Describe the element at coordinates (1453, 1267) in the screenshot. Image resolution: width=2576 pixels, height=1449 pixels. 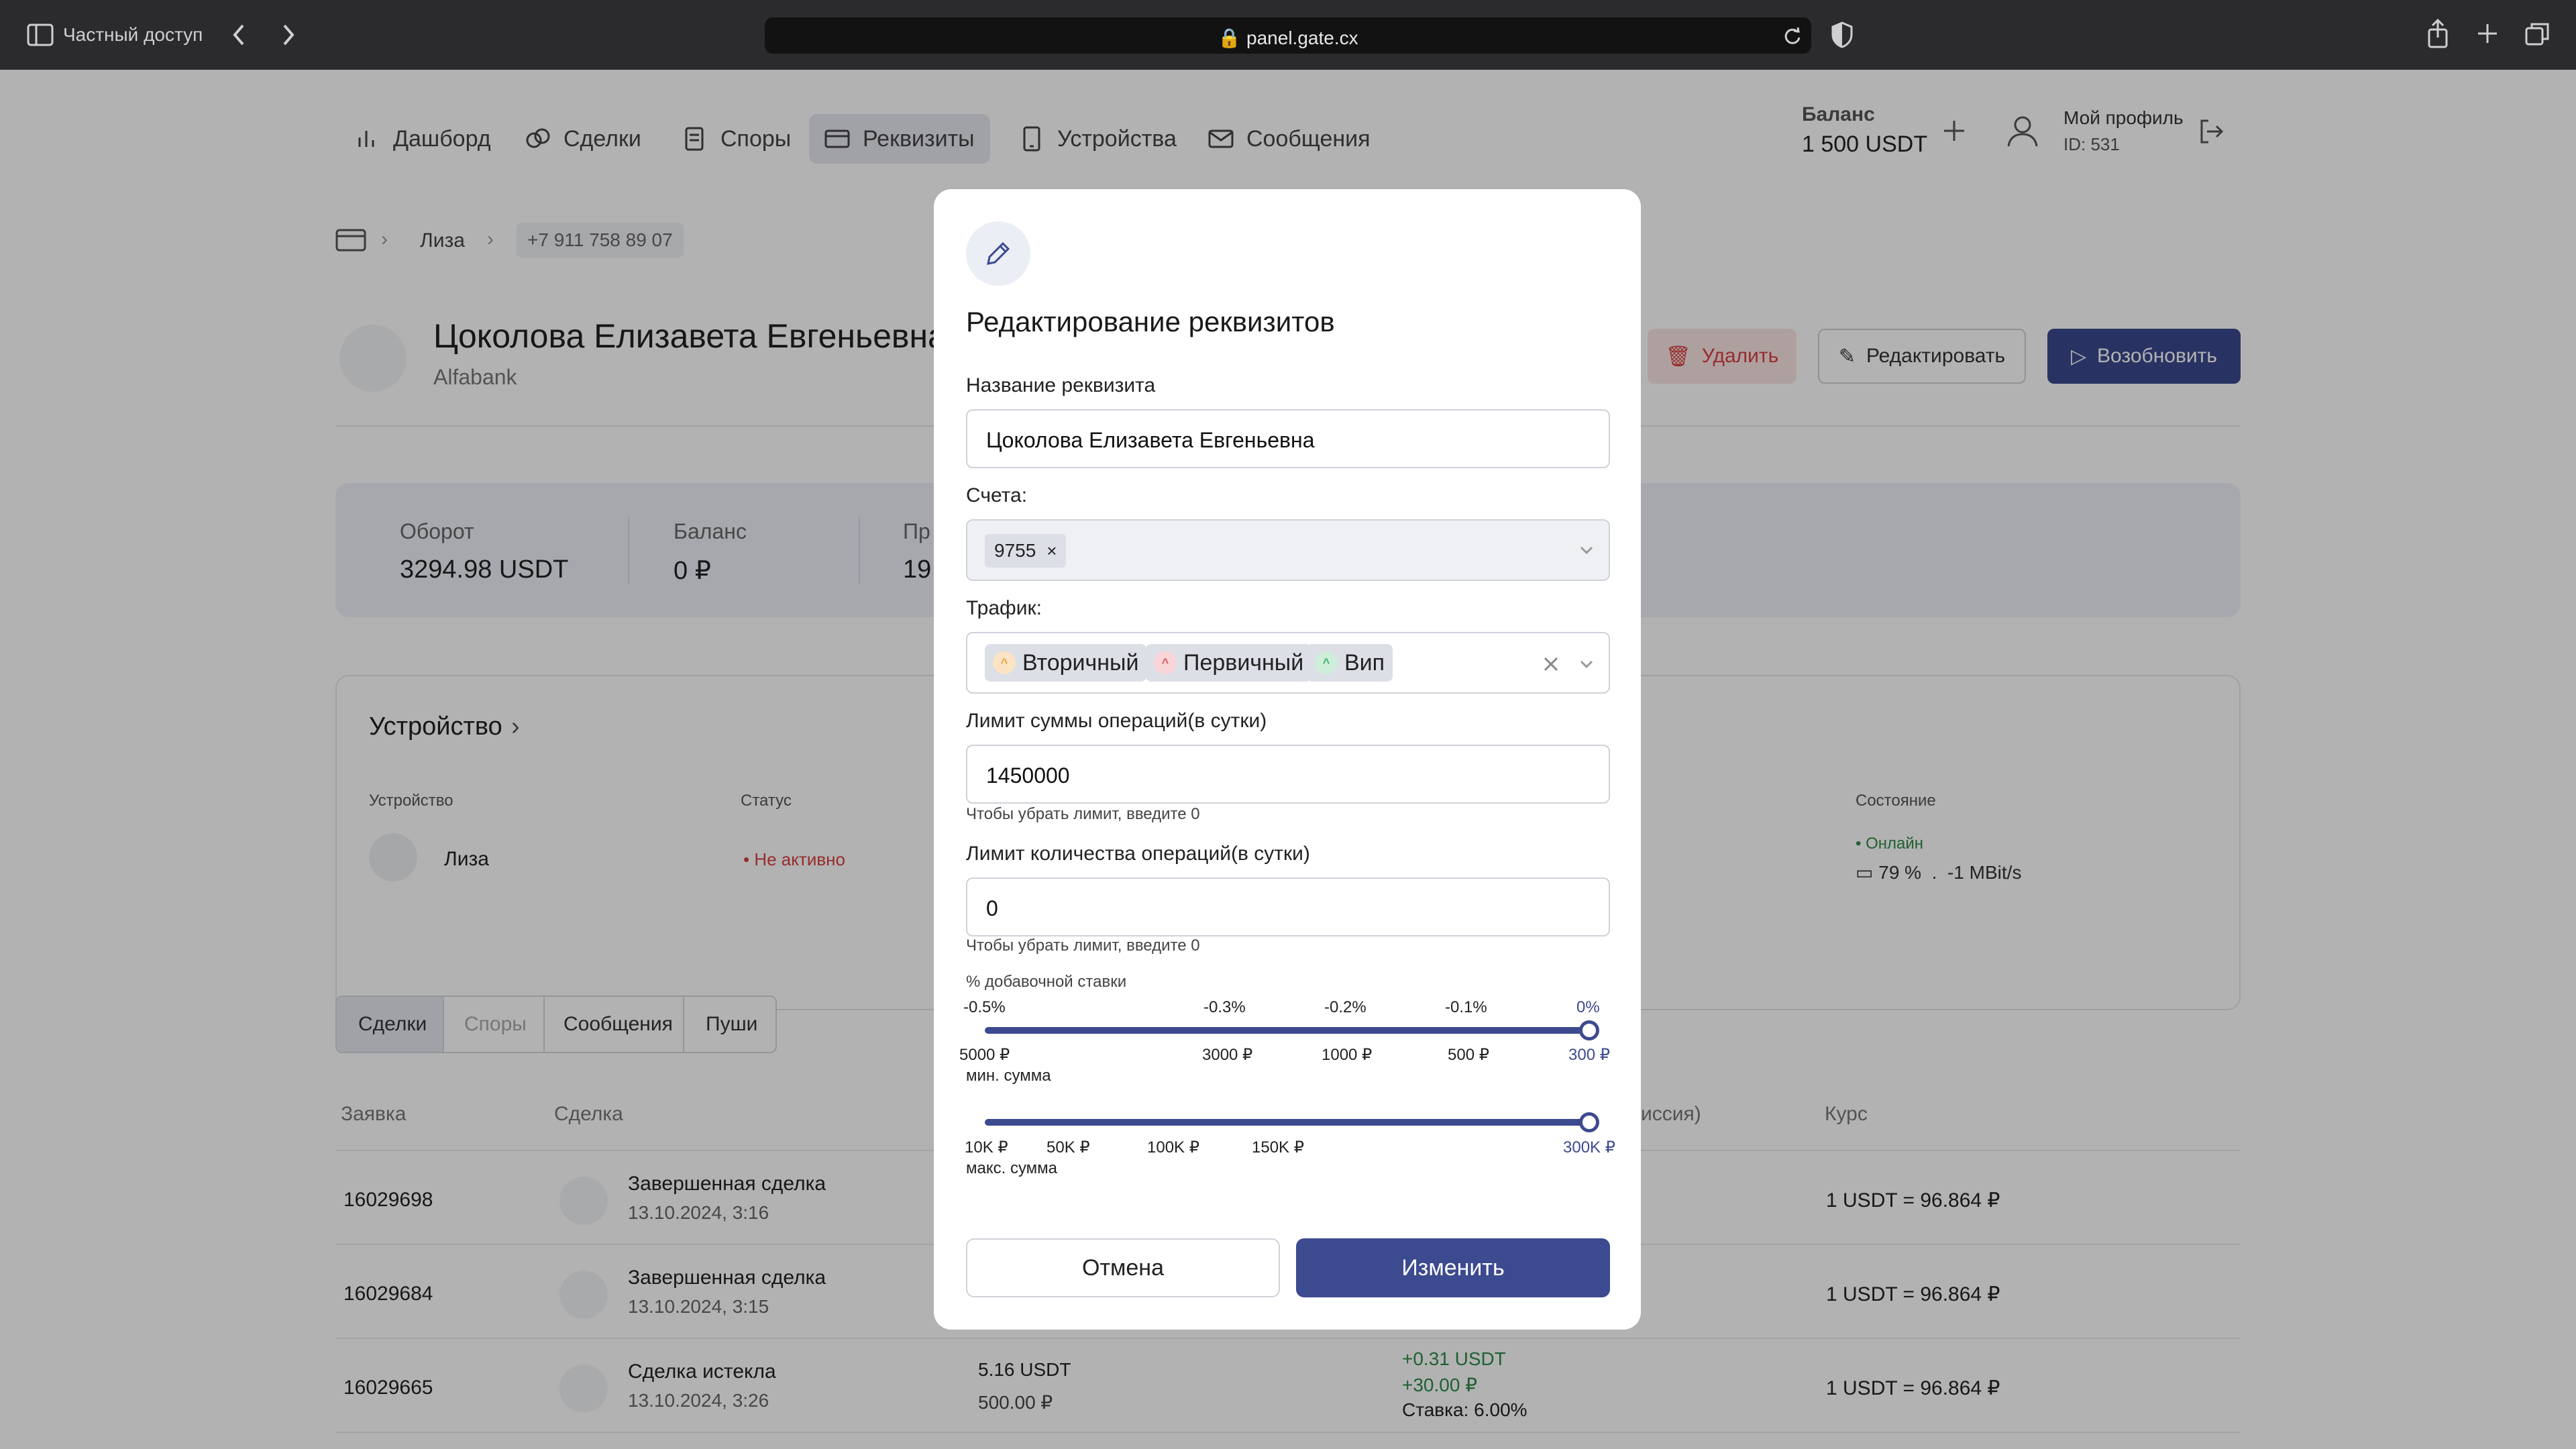
I see `submit-button: Изменить` at that location.